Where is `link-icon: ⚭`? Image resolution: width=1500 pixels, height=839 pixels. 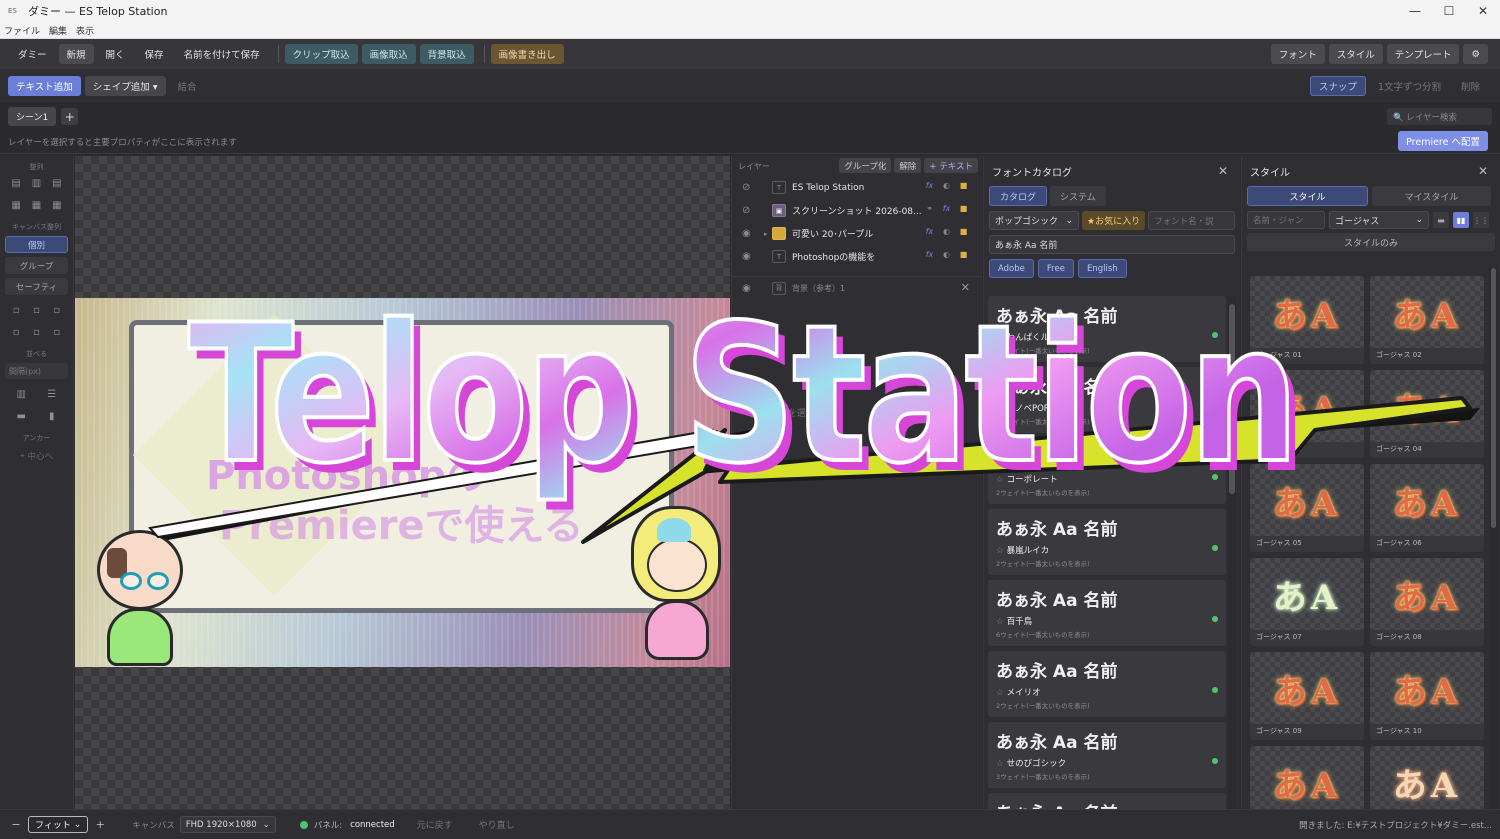 link-icon: ⚭ is located at coordinates (929, 208).